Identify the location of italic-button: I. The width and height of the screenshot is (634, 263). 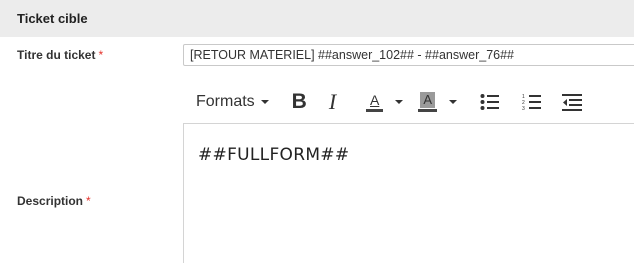
(332, 102).